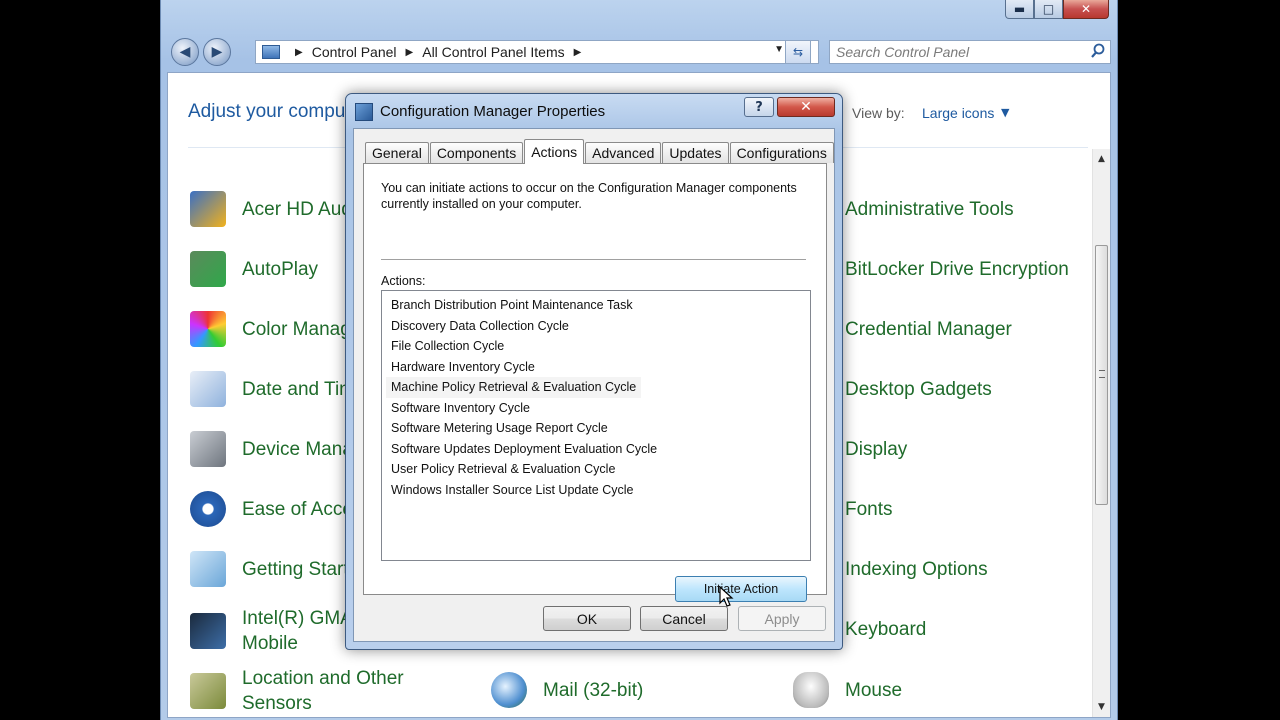  I want to click on vertical-scrollbar: ▲ ▼, so click(1101, 433).